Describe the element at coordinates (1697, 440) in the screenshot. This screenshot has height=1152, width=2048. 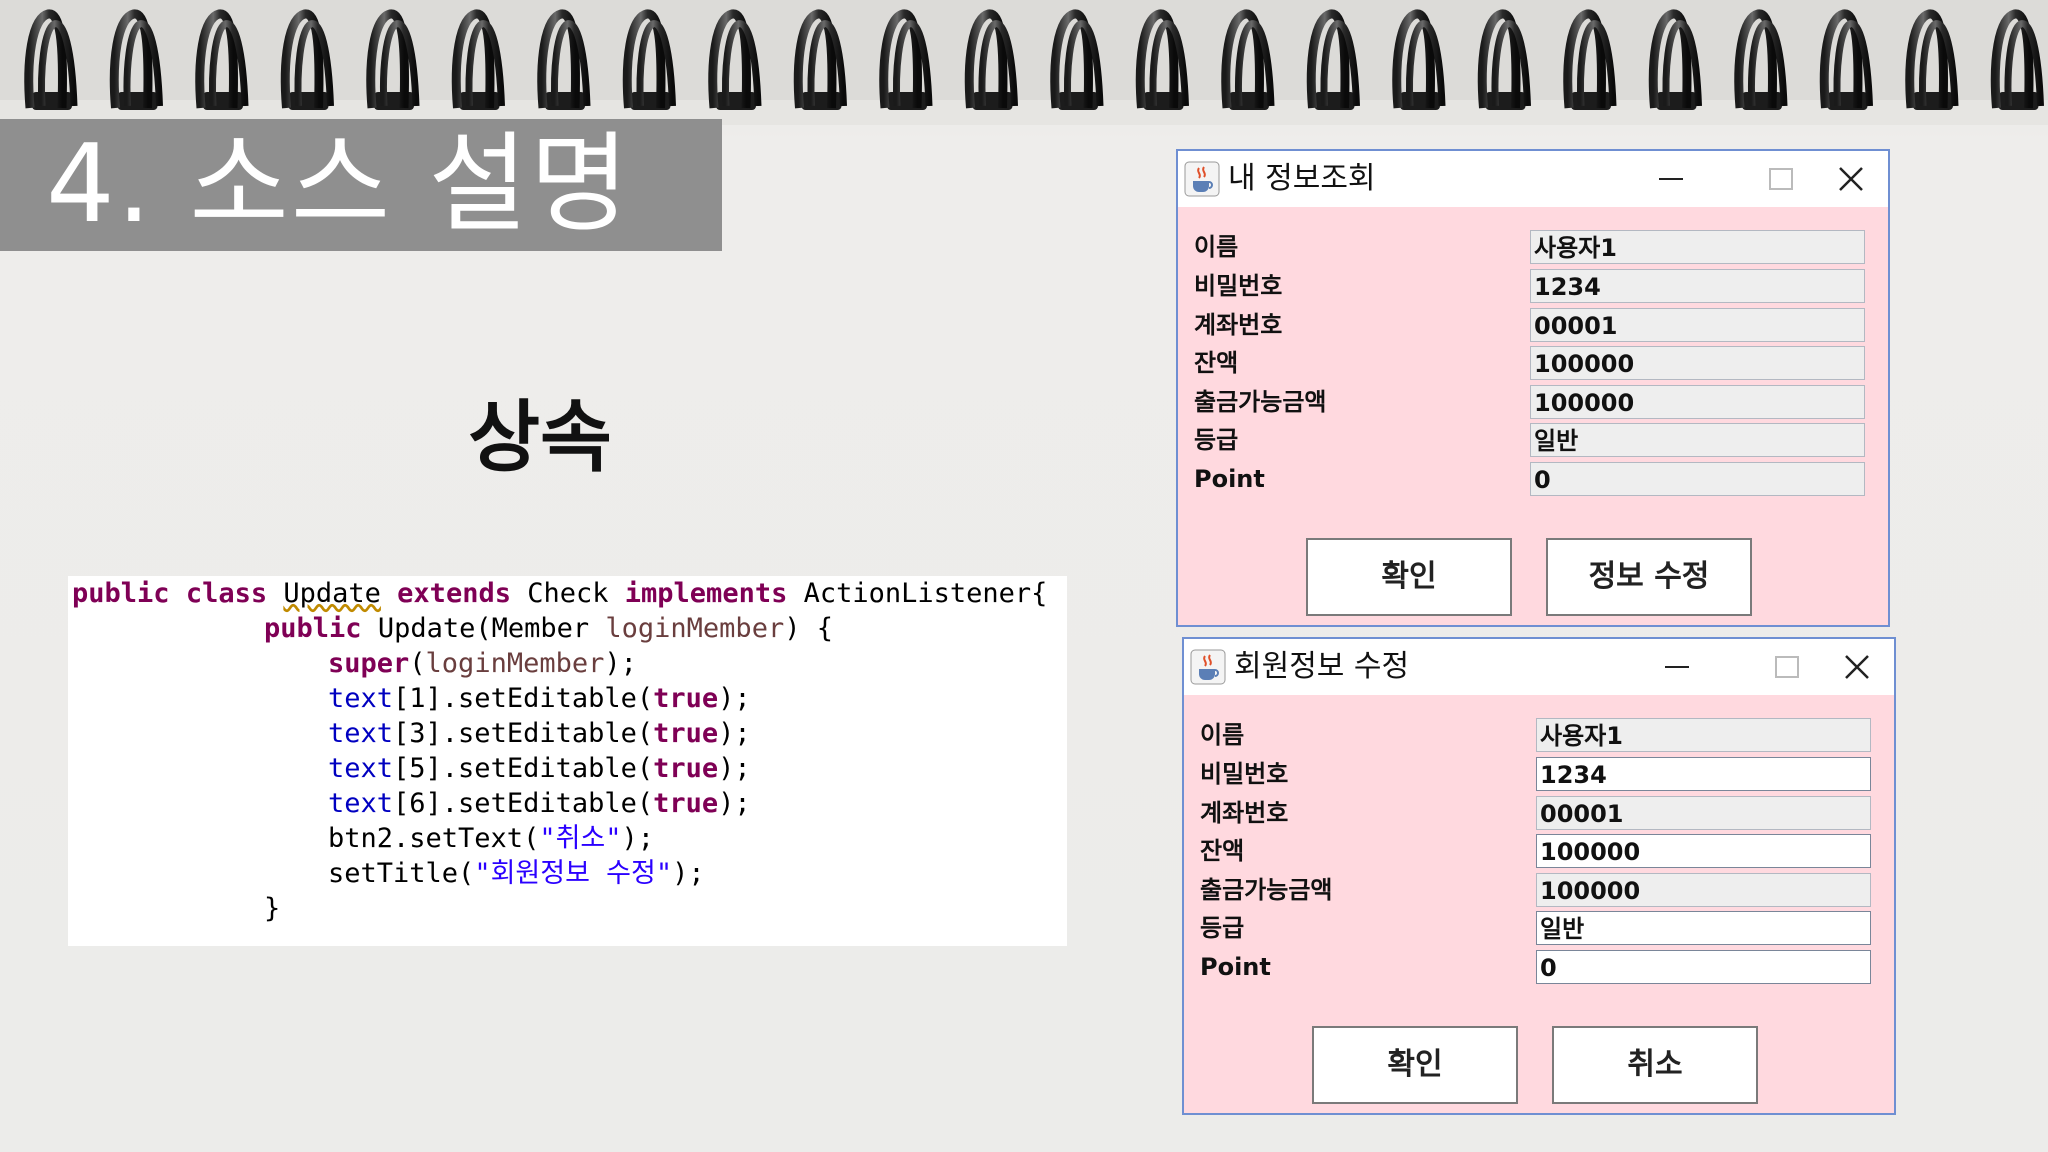
I see `grade-field: 일반` at that location.